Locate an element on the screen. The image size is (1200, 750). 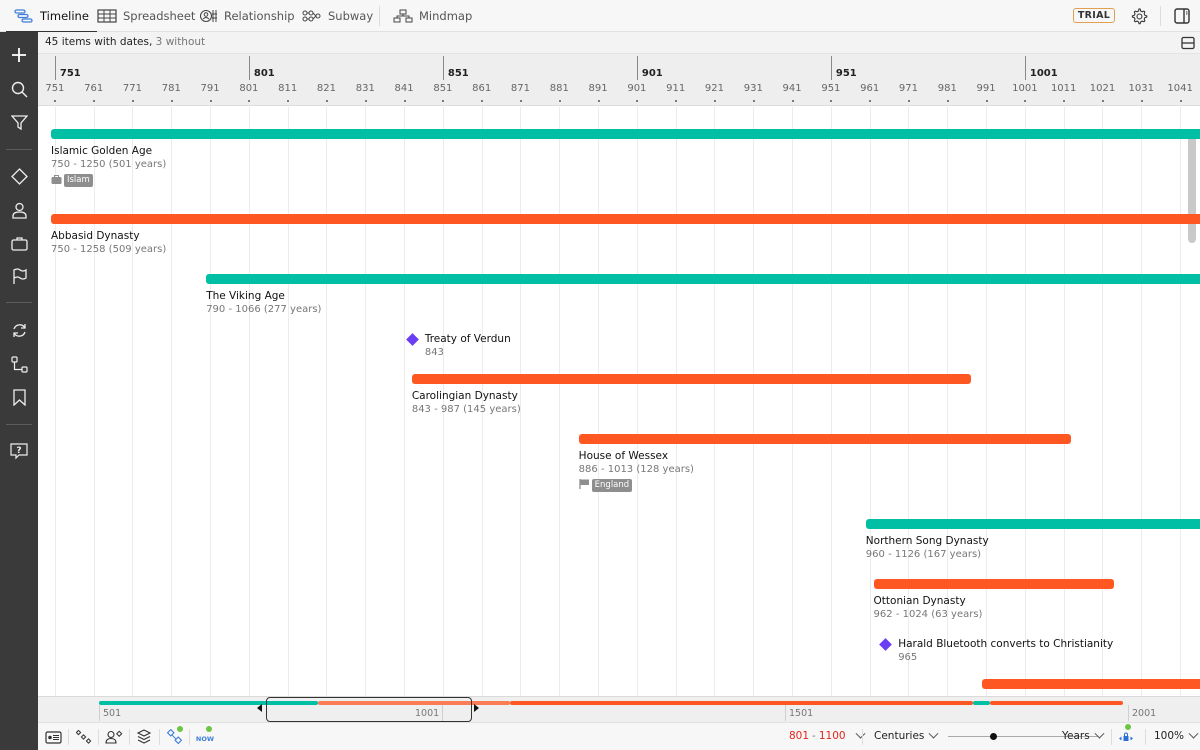
visible-range-dropdown: 801 - 1100 is located at coordinates (827, 735).